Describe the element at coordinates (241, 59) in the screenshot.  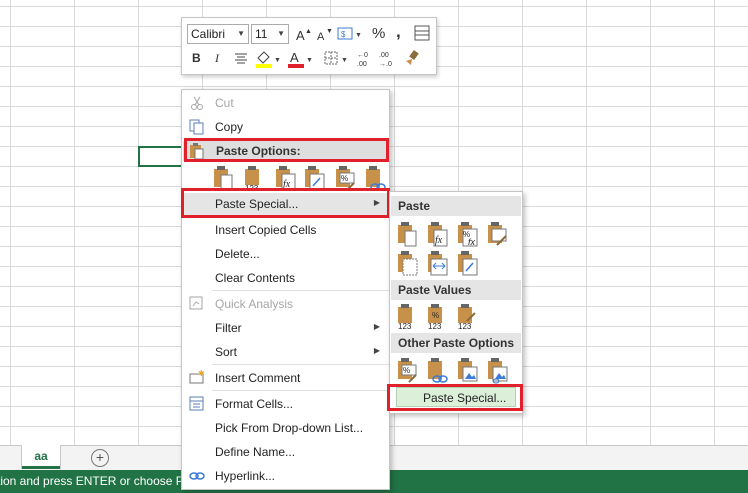
I see `center-align-icon` at that location.